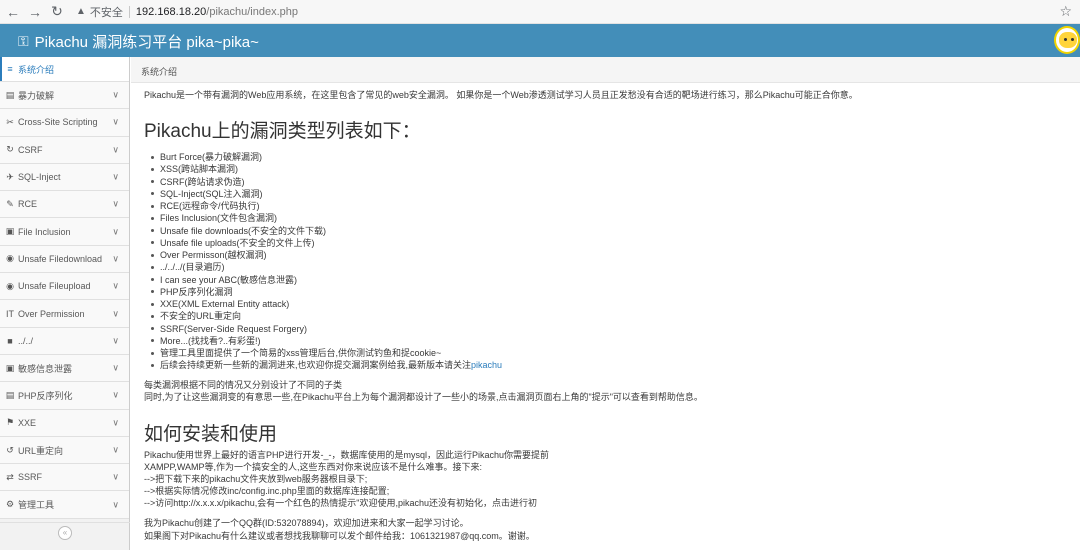 The height and width of the screenshot is (550, 1080). What do you see at coordinates (10, 69) in the screenshot?
I see `book-icon: ≡` at bounding box center [10, 69].